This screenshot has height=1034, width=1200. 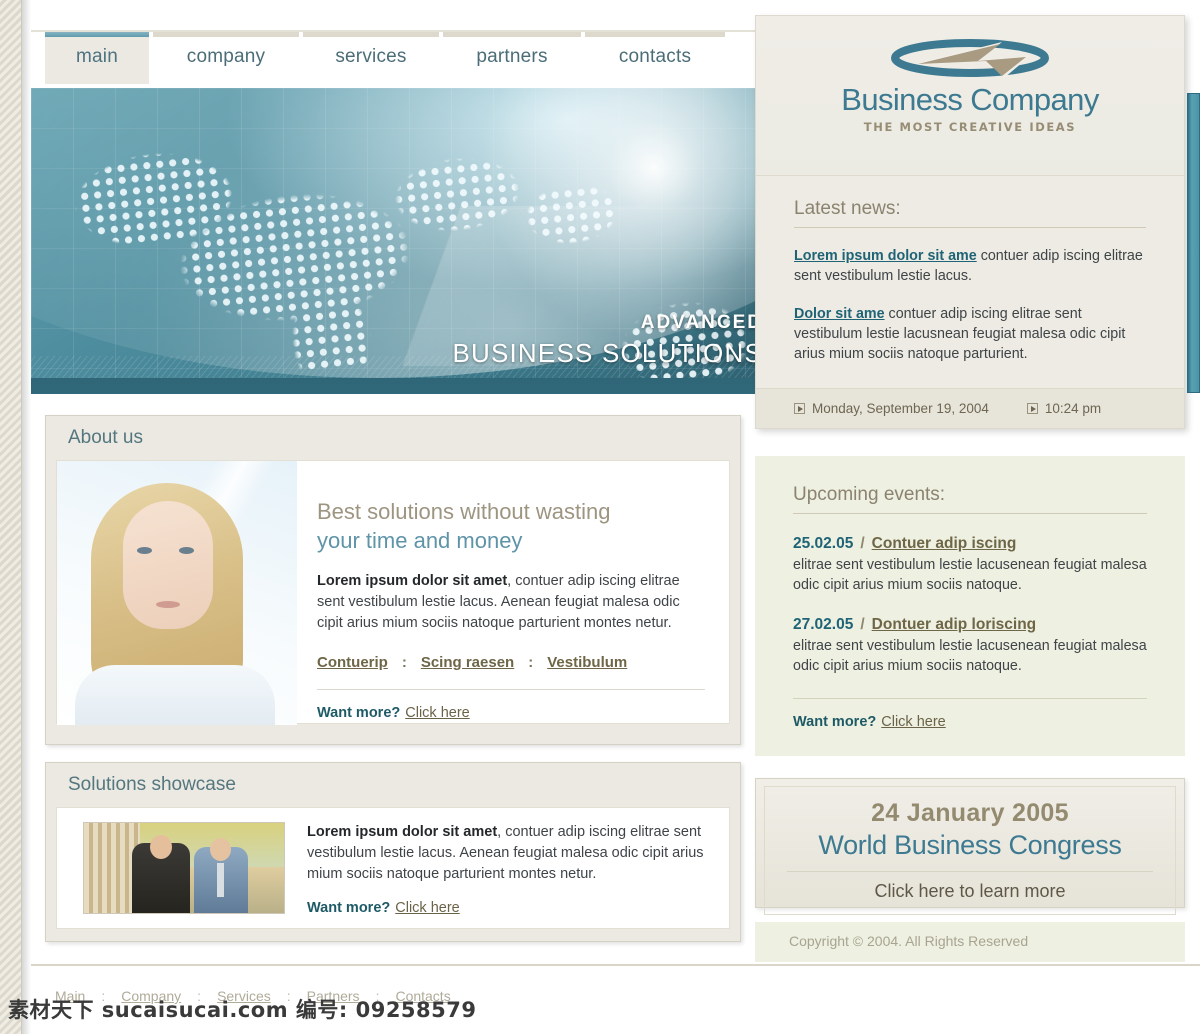 I want to click on current-date: Monday, September 19, 2004, so click(x=891, y=408).